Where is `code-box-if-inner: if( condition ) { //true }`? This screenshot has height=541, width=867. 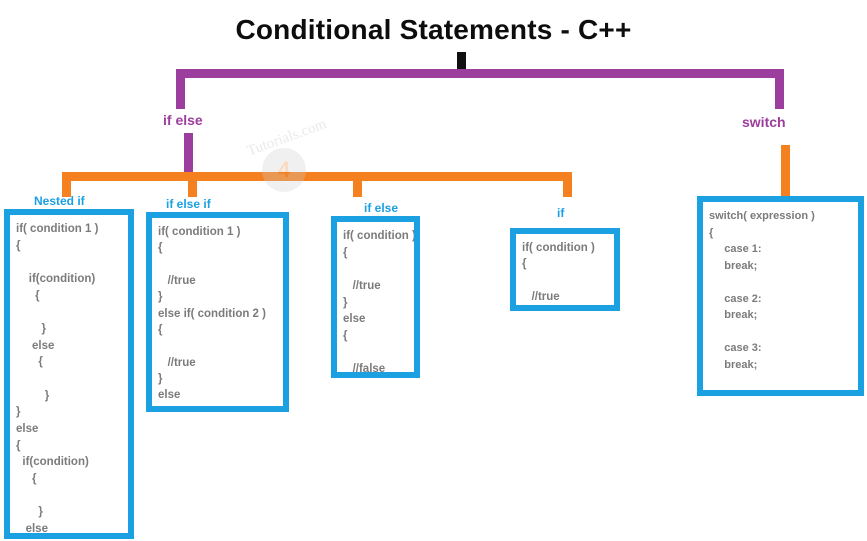
code-box-if-inner: if( condition ) { //true } is located at coordinates (565, 269).